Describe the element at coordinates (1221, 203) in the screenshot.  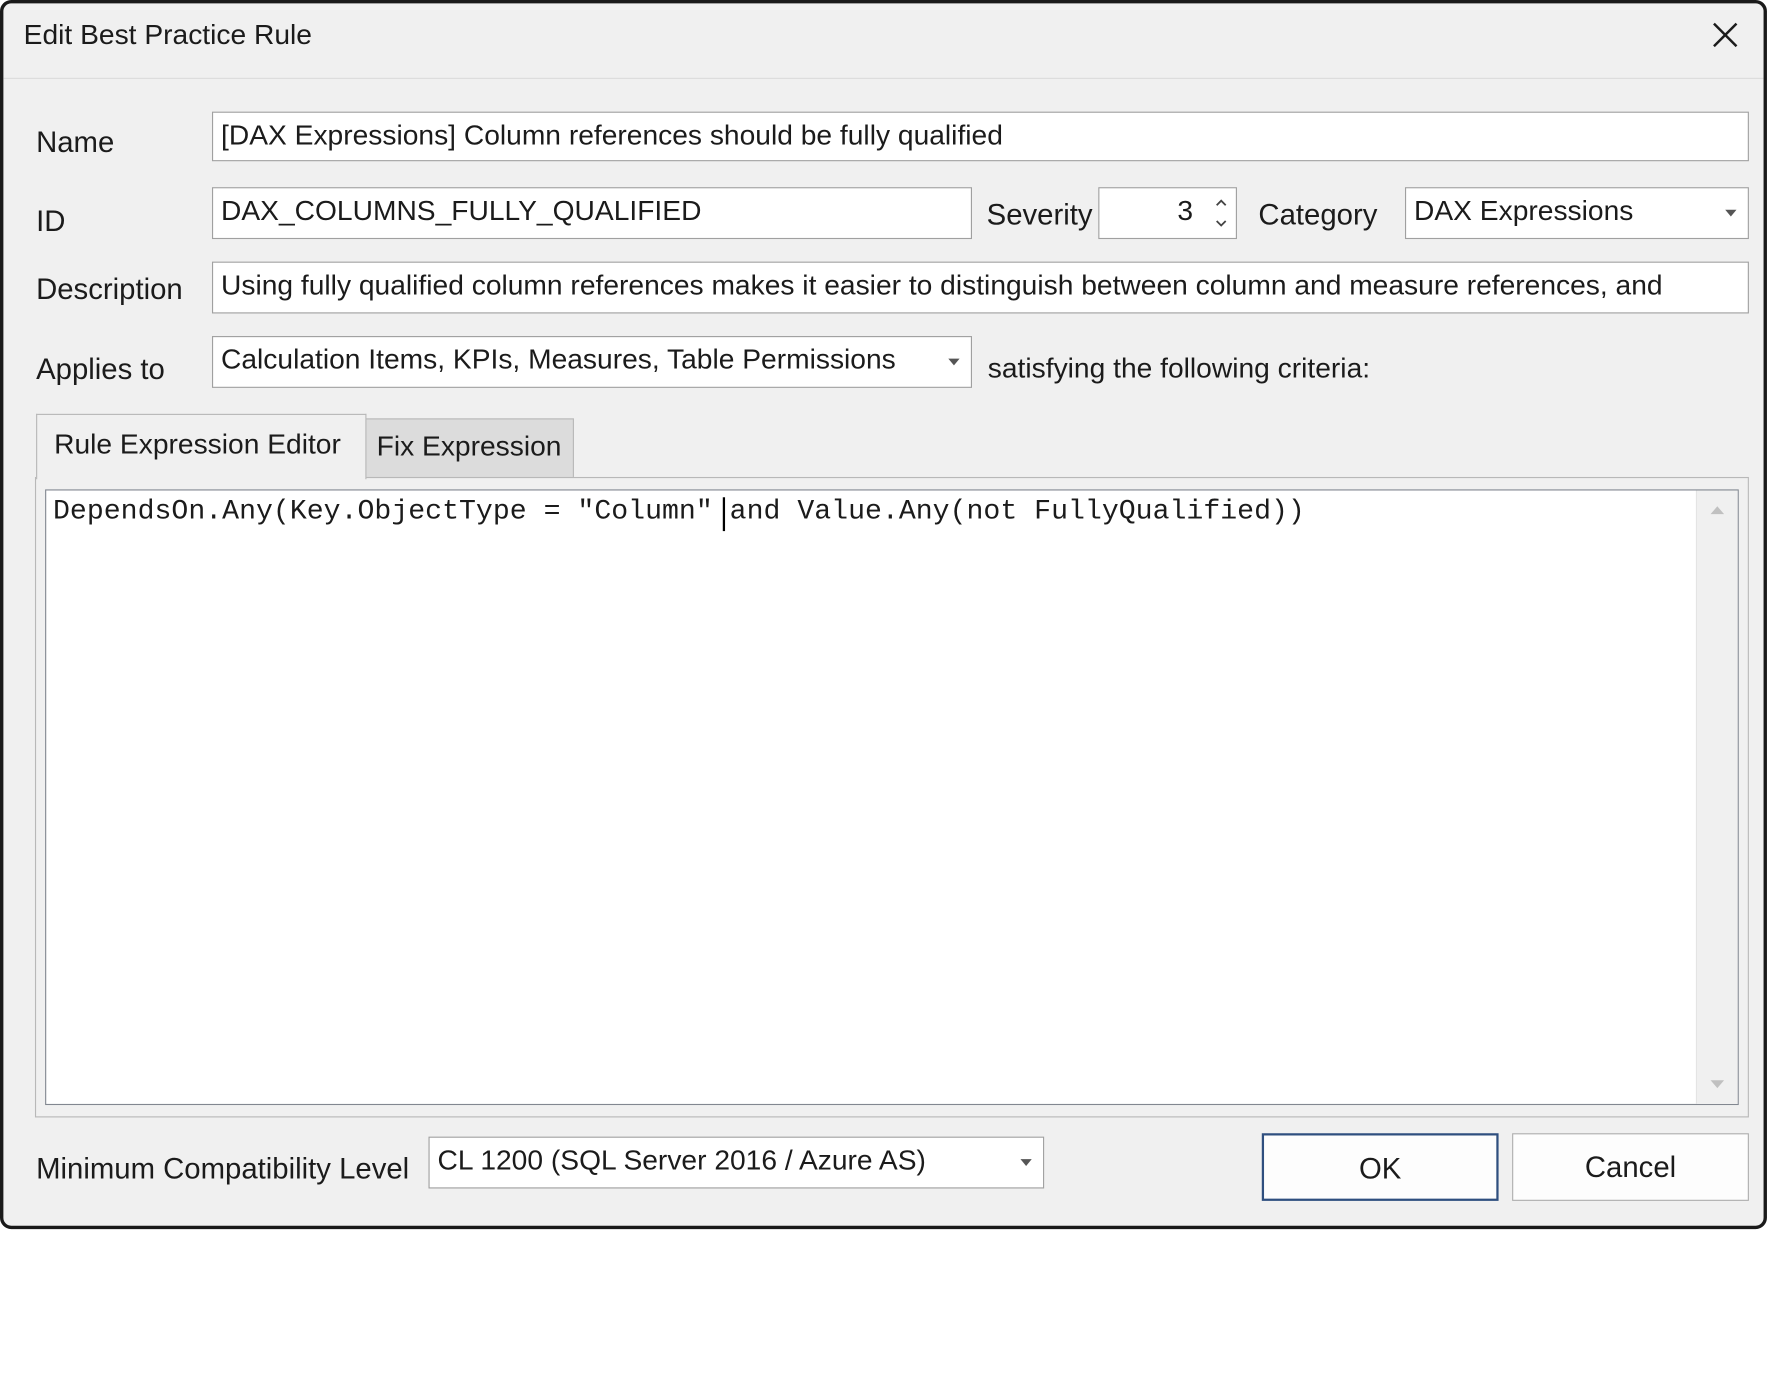
I see `spin-up-icon` at that location.